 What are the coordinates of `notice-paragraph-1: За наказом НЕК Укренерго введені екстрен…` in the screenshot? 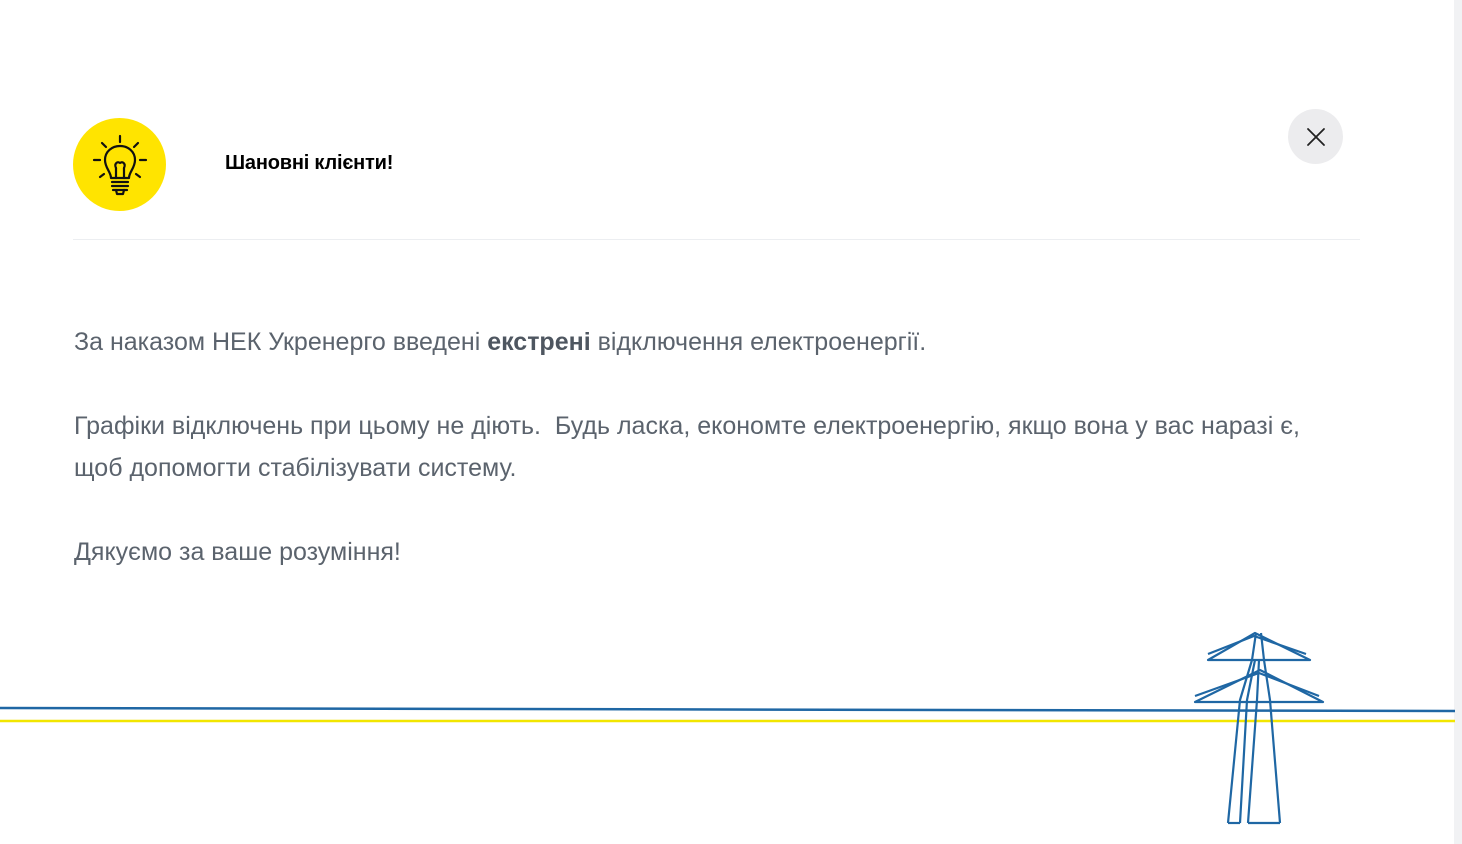 It's located at (709, 342).